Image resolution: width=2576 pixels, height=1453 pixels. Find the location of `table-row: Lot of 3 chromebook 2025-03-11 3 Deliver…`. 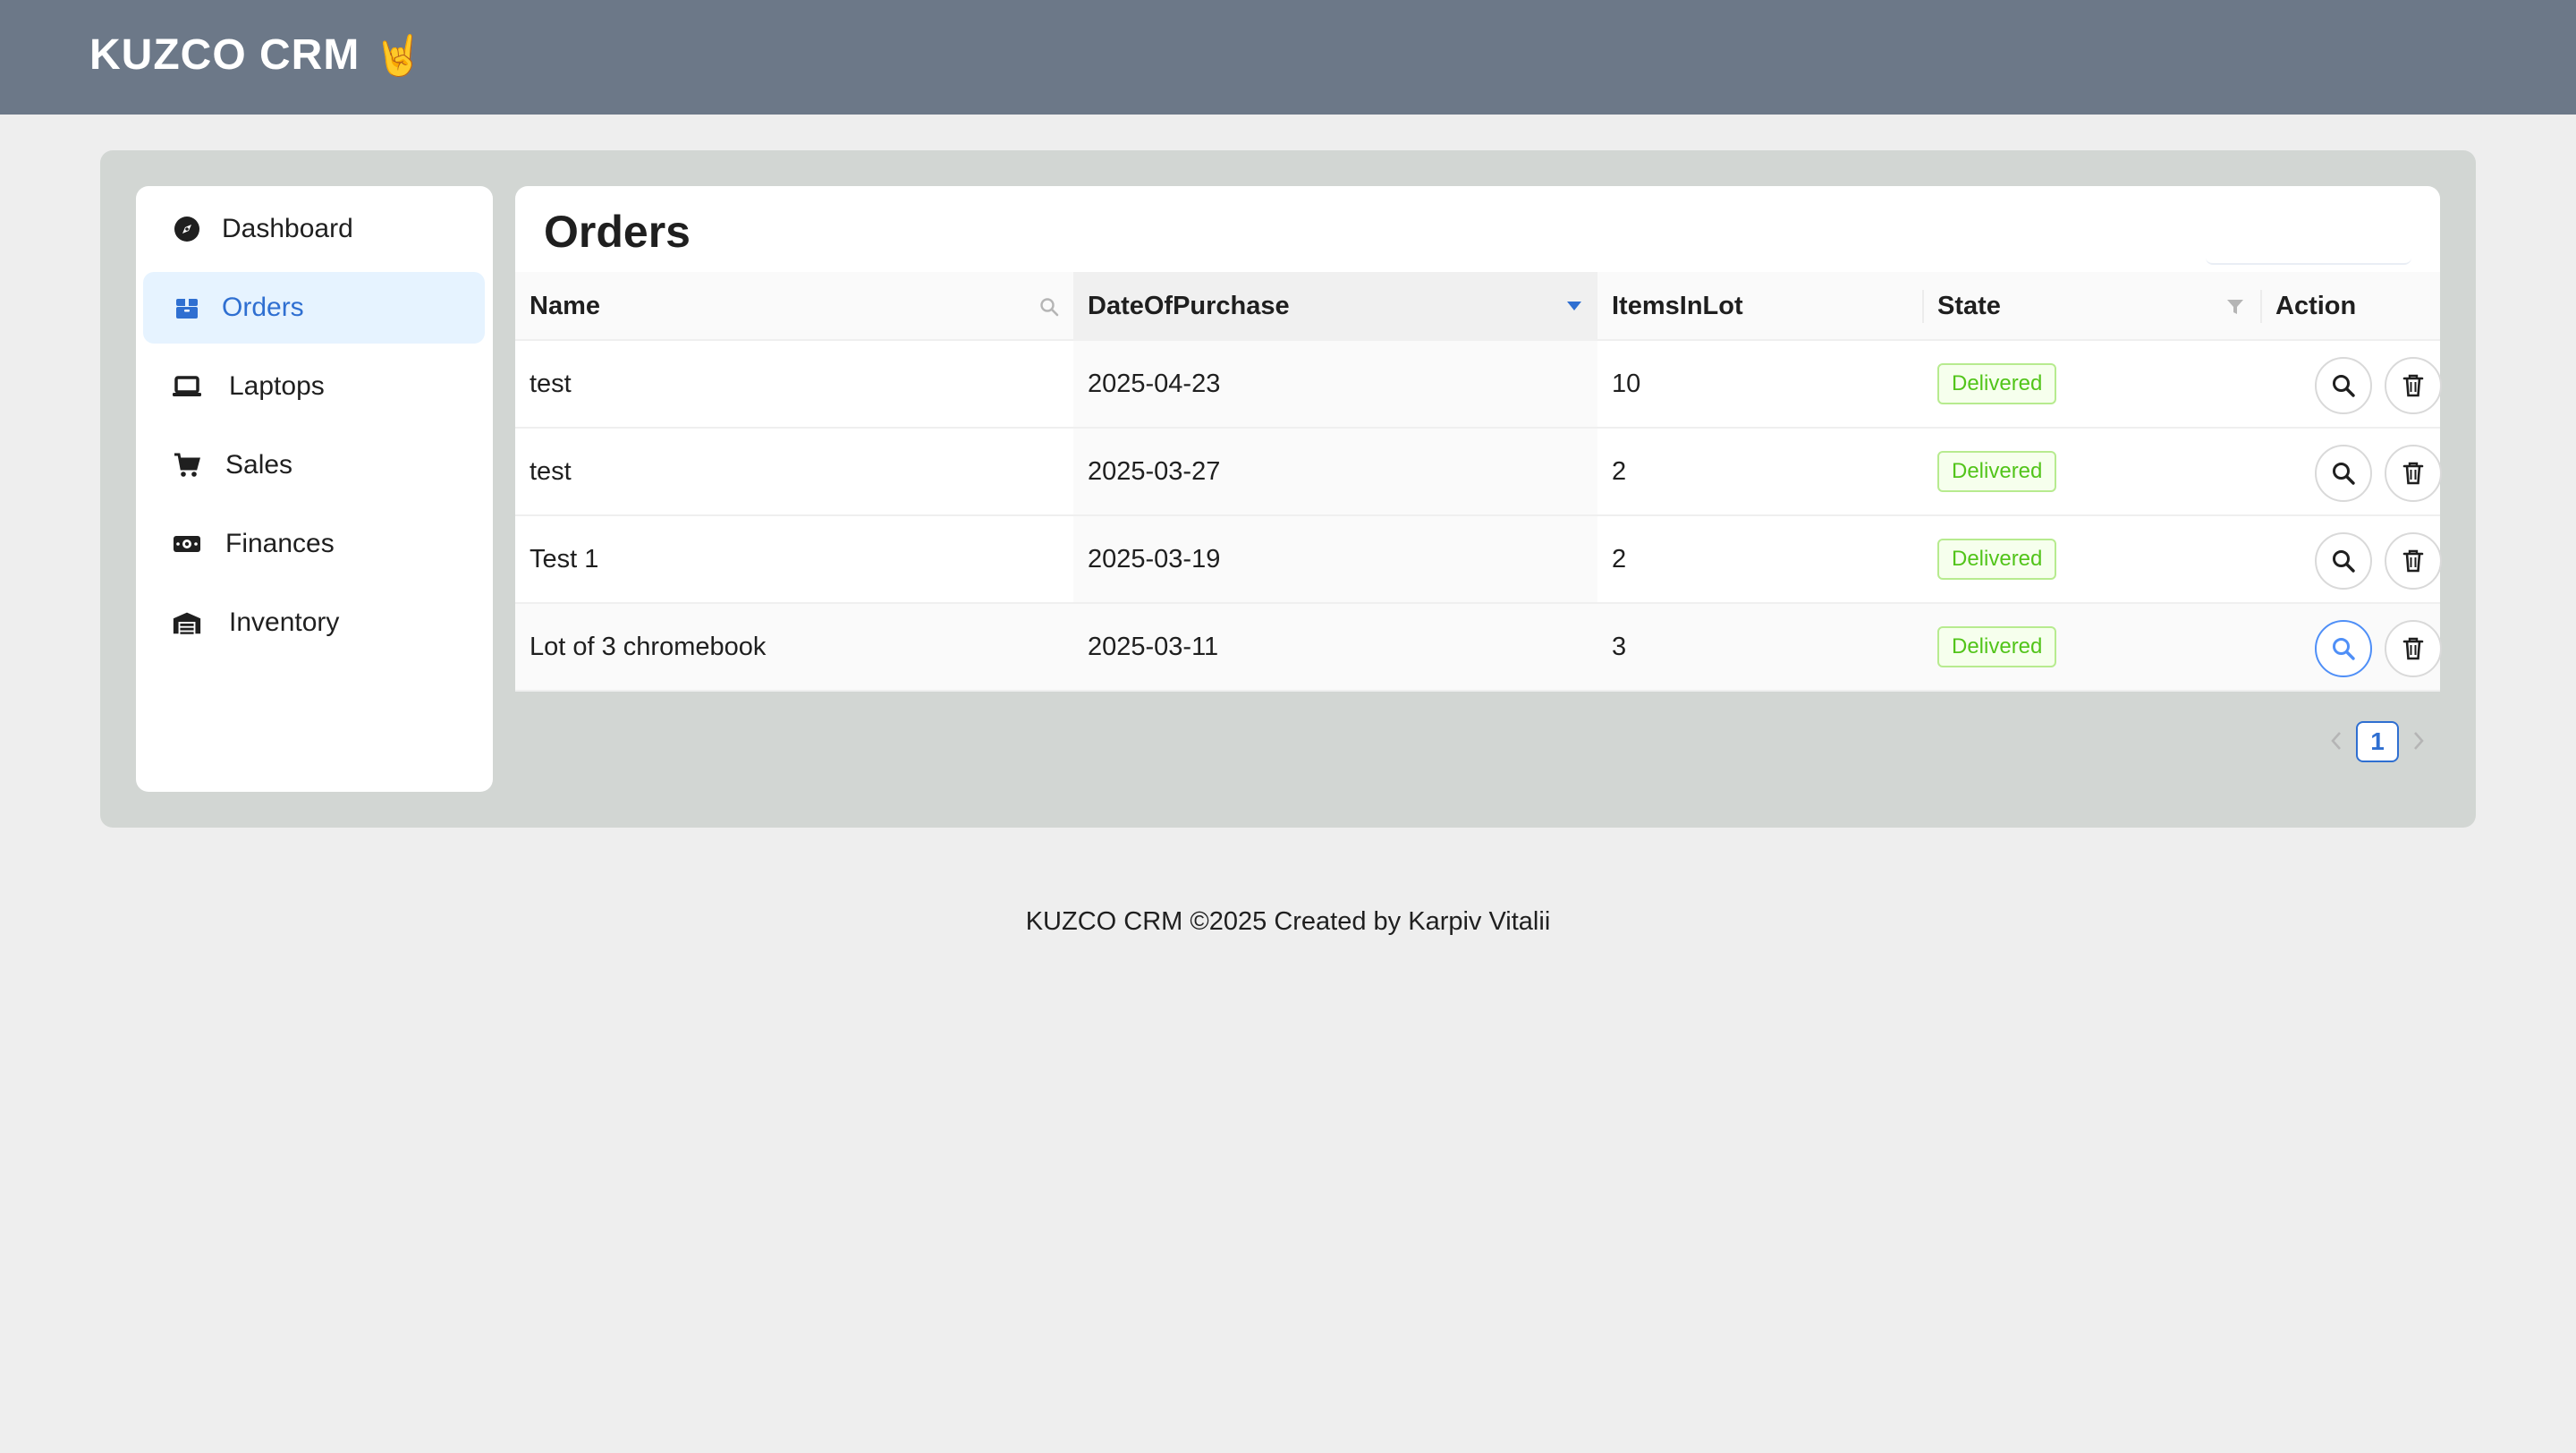

table-row: Lot of 3 chromebook 2025-03-11 3 Deliver… is located at coordinates (1478, 648).